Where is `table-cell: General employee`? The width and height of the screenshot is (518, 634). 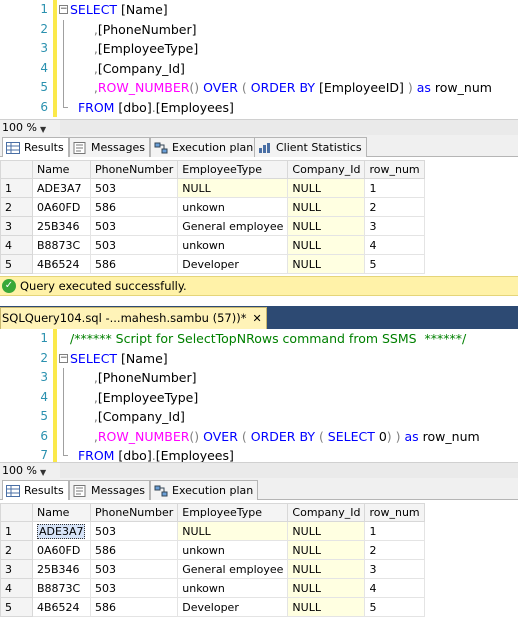
table-cell: General employee is located at coordinates (233, 226).